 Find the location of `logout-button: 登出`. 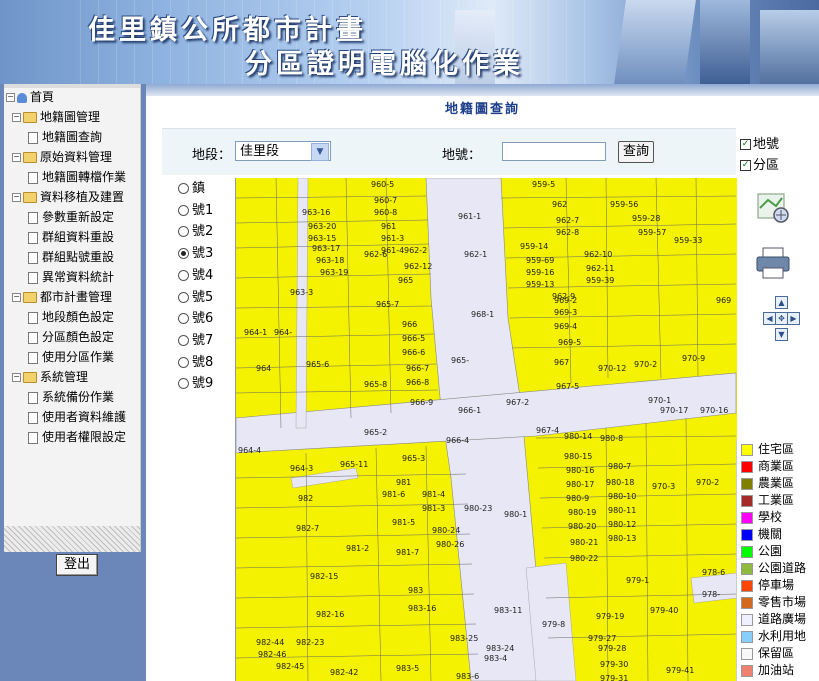

logout-button: 登出 is located at coordinates (77, 565).